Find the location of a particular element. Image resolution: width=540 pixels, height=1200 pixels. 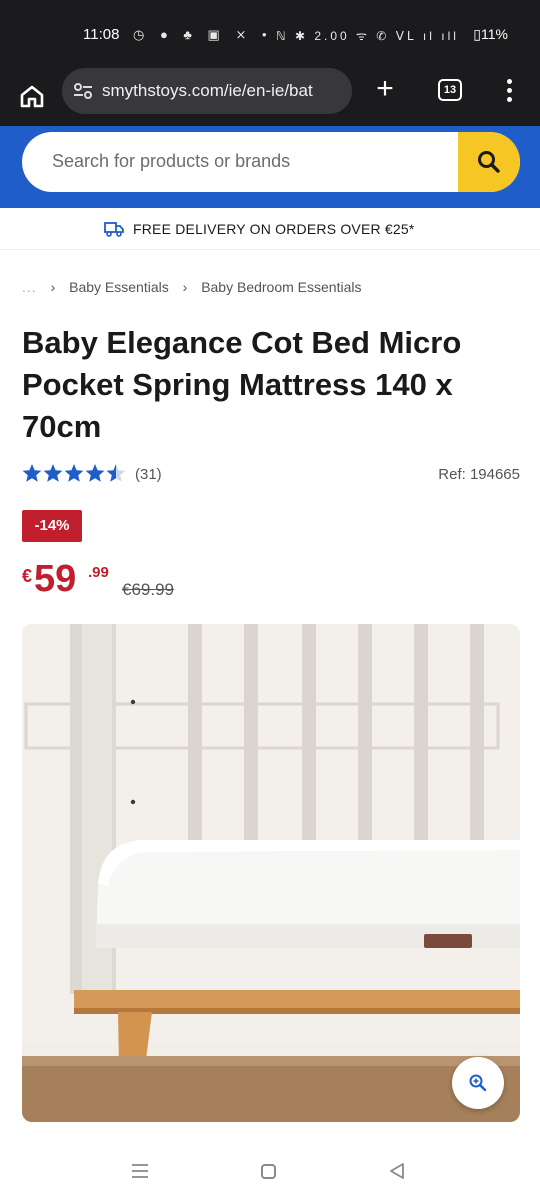

rating-row: (31) Ref: 194665 is located at coordinates (271, 475).